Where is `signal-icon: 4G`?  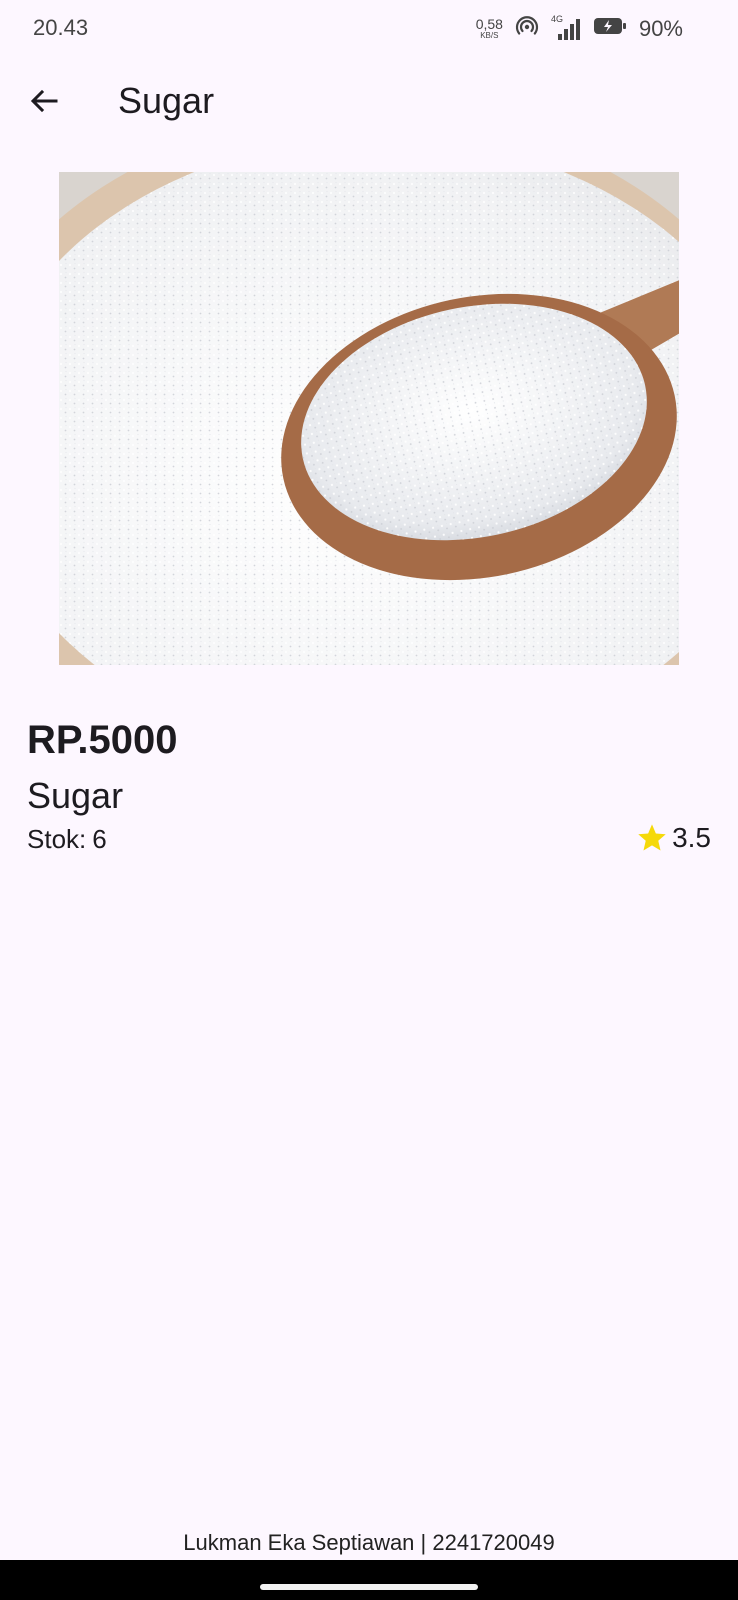
signal-icon: 4G is located at coordinates (566, 28).